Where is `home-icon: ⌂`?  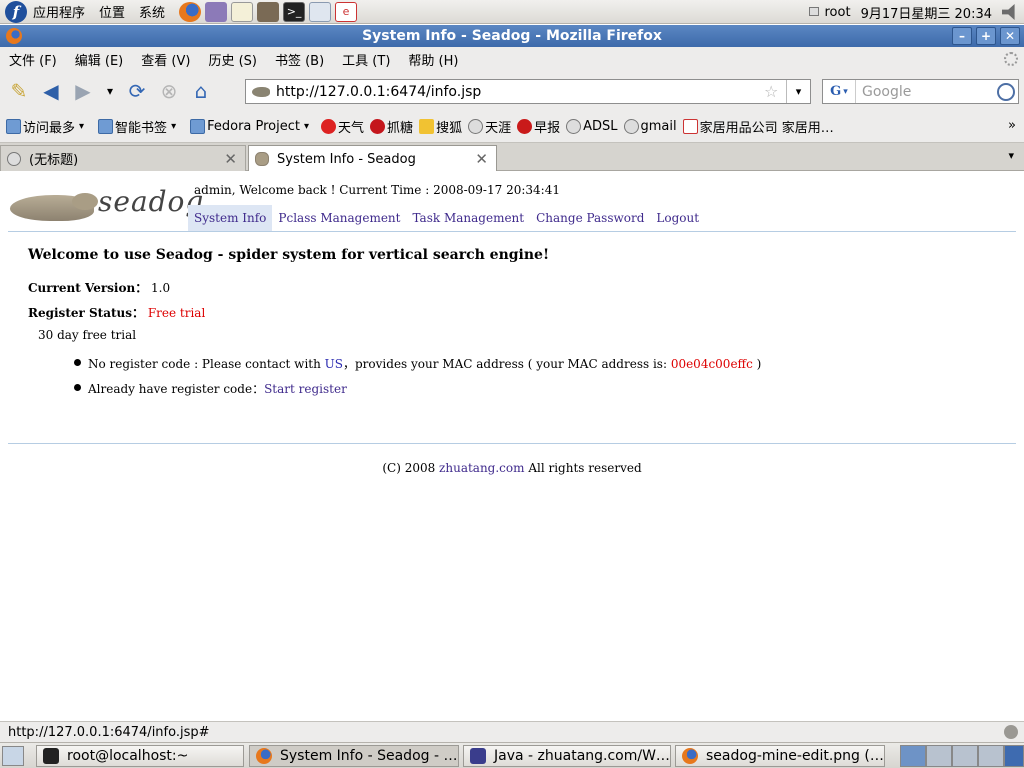
home-icon: ⌂ is located at coordinates (201, 91).